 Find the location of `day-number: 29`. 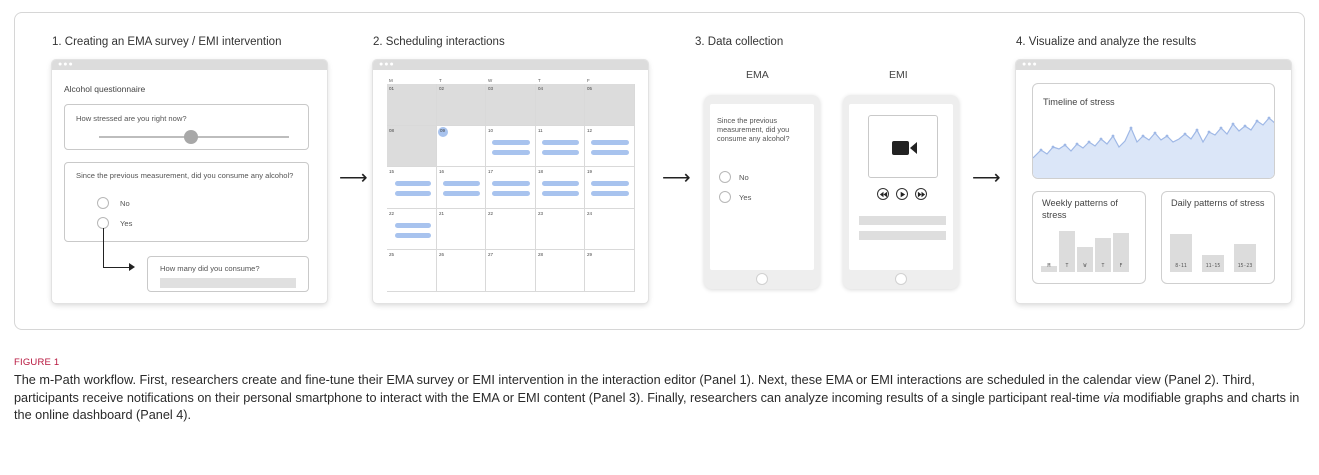

day-number: 29 is located at coordinates (590, 254).